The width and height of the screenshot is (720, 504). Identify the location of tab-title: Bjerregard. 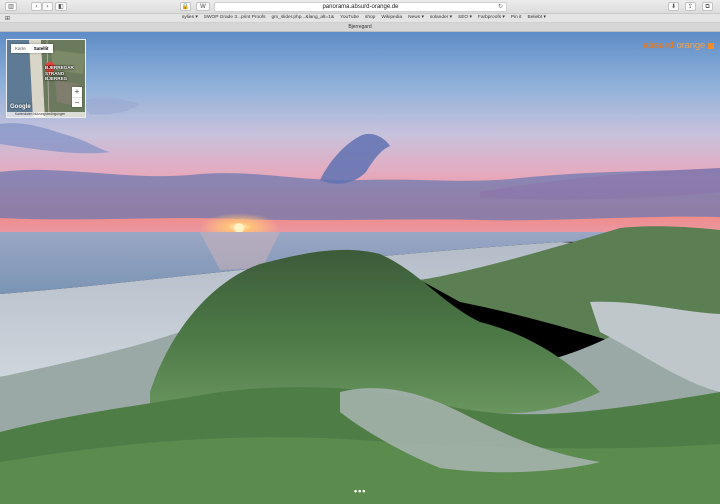
(359, 27).